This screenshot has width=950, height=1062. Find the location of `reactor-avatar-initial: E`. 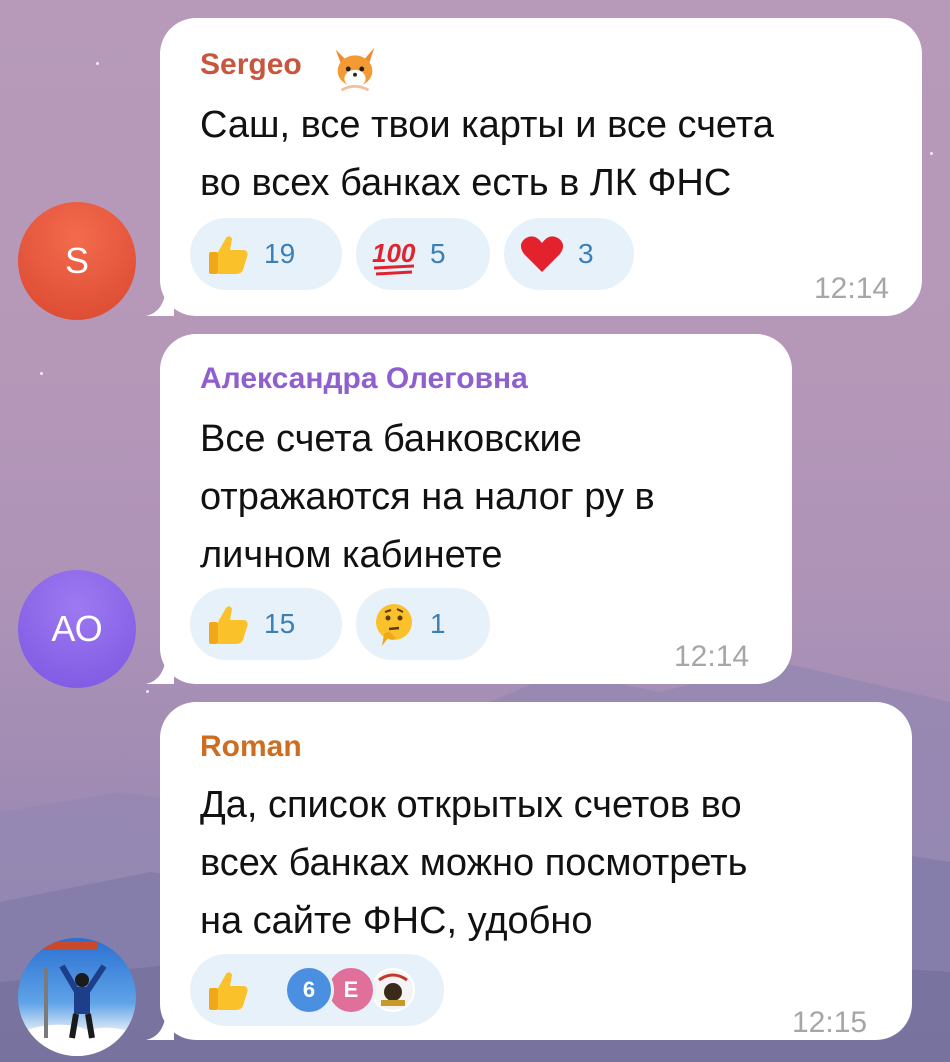

reactor-avatar-initial: E is located at coordinates (351, 989).